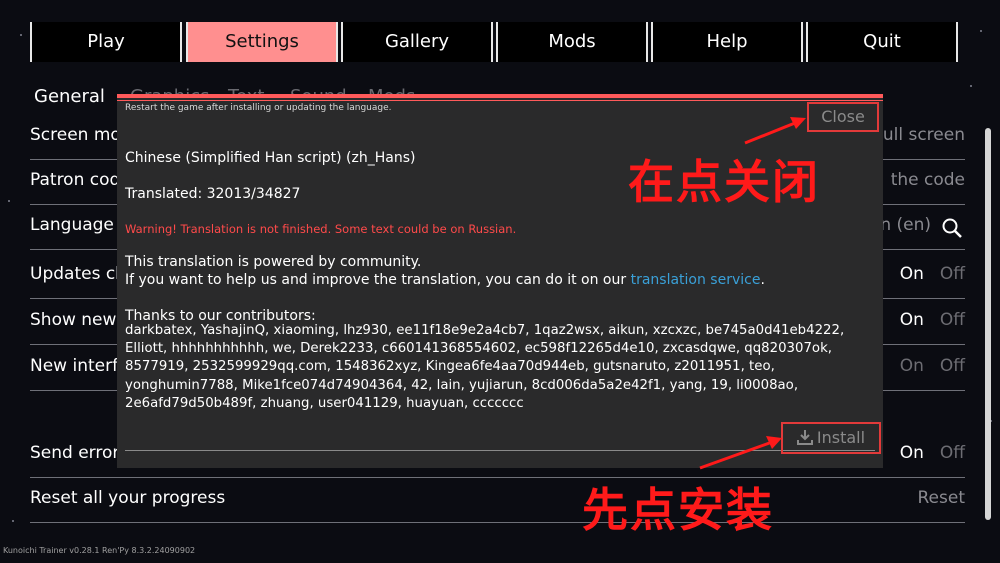 The width and height of the screenshot is (1000, 563). I want to click on annotation-install-note: 先点安装, so click(678, 510).